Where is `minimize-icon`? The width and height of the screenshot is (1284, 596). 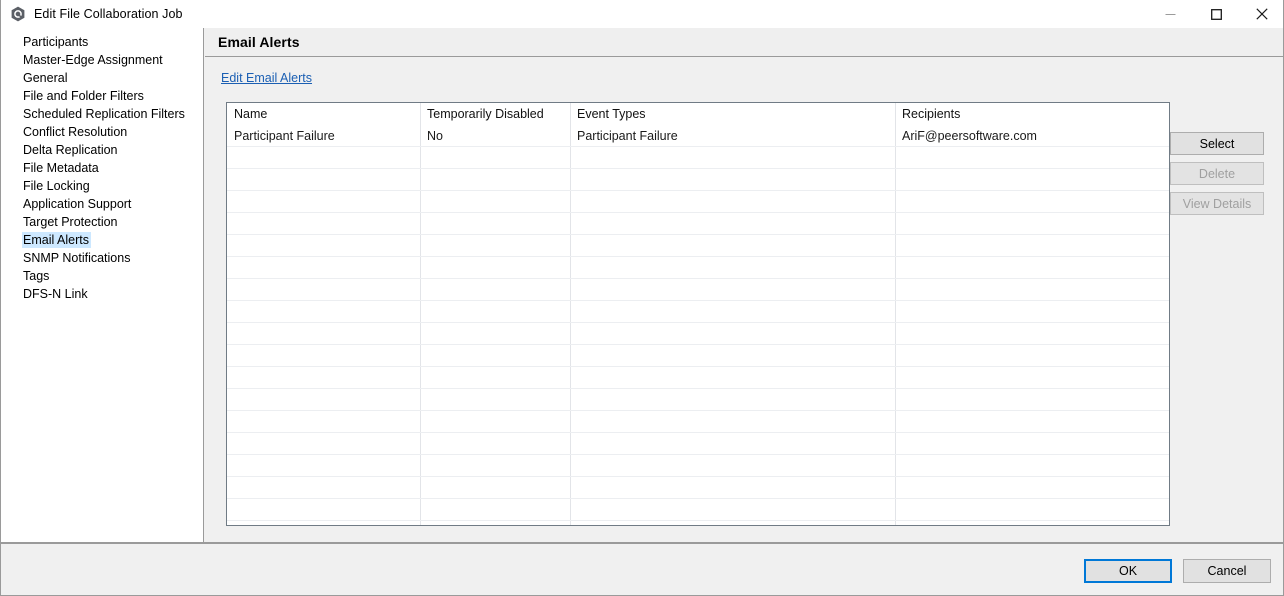
minimize-icon is located at coordinates (1170, 14).